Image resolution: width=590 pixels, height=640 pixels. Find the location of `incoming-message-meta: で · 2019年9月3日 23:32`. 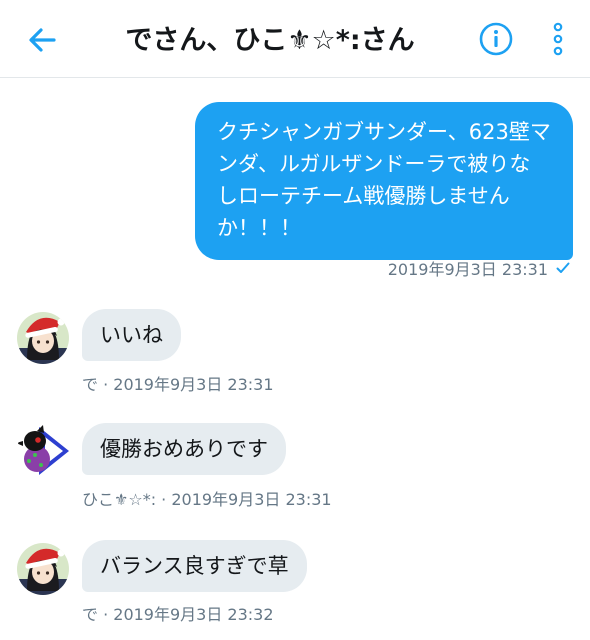

incoming-message-meta: で · 2019年9月3日 23:32 is located at coordinates (178, 614).